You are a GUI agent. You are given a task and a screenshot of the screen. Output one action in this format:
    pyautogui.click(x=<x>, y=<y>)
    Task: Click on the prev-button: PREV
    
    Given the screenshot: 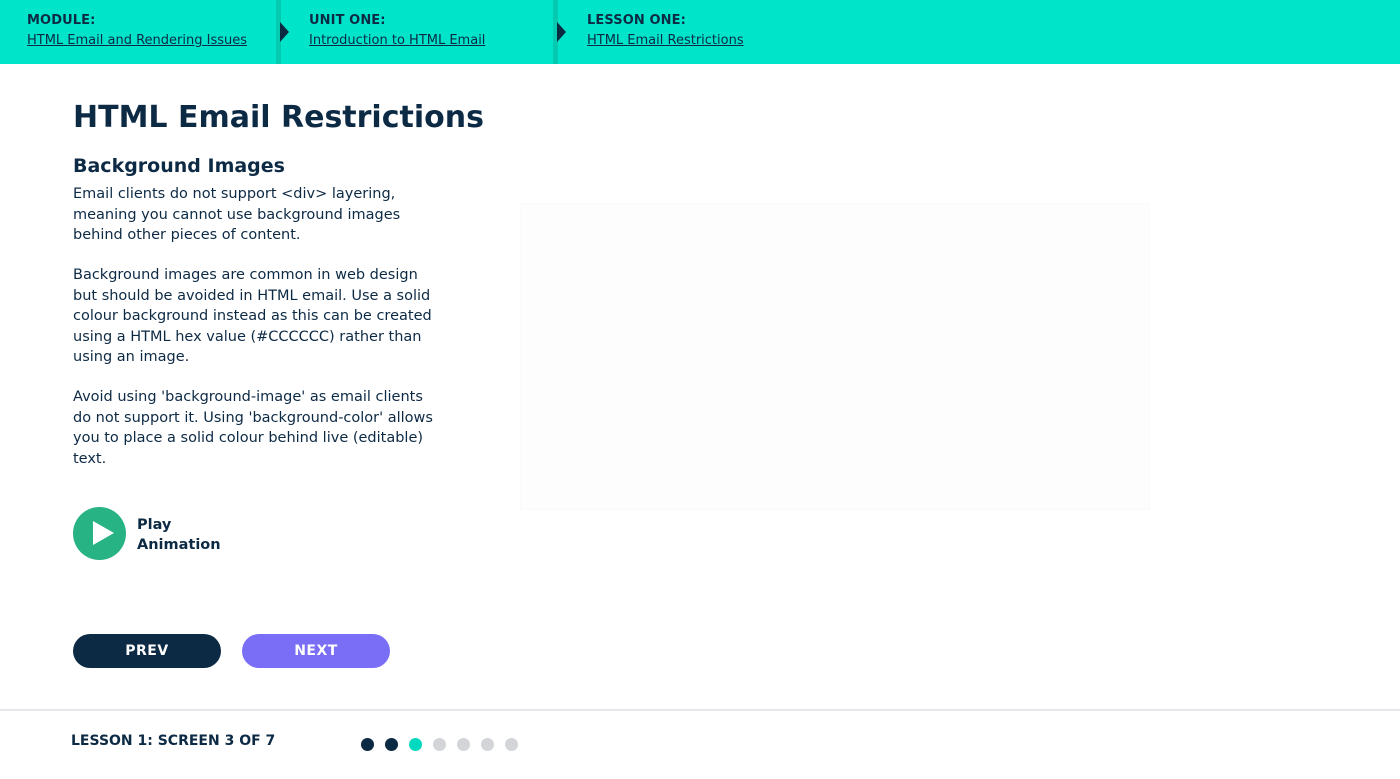 What is the action you would take?
    pyautogui.click(x=147, y=651)
    